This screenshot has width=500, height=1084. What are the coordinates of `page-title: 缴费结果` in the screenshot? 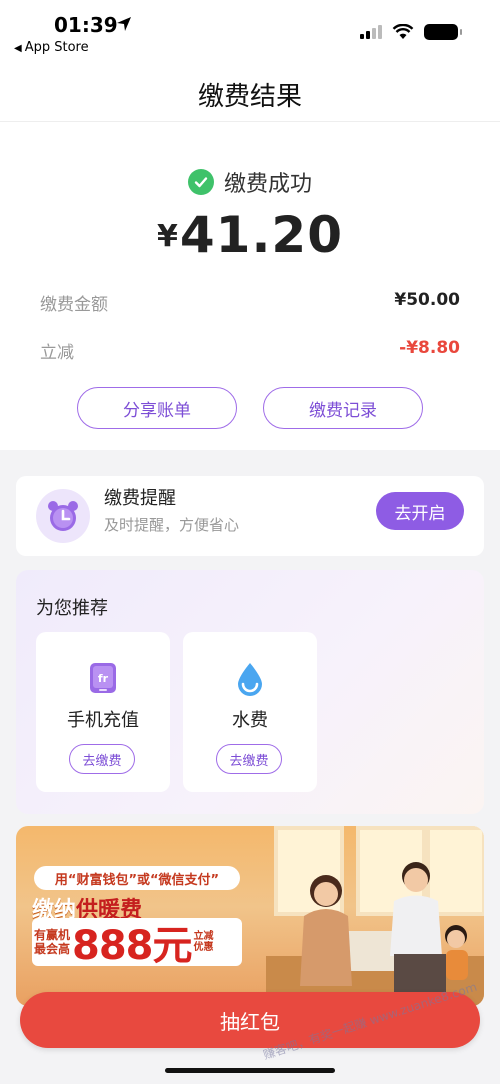 It's located at (249, 97).